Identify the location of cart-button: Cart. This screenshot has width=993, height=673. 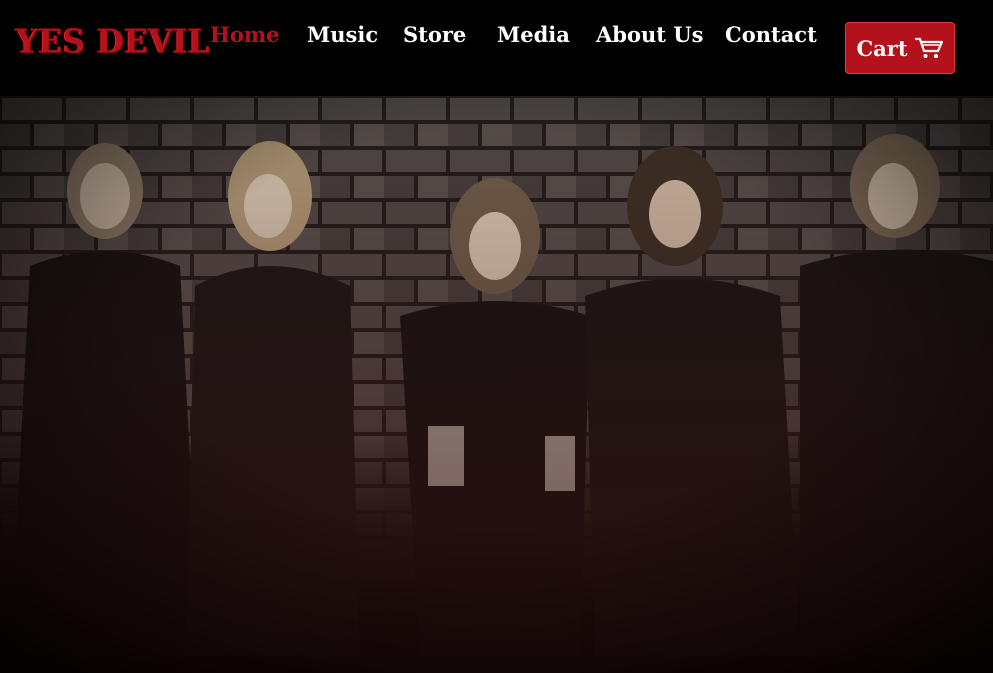
(900, 48).